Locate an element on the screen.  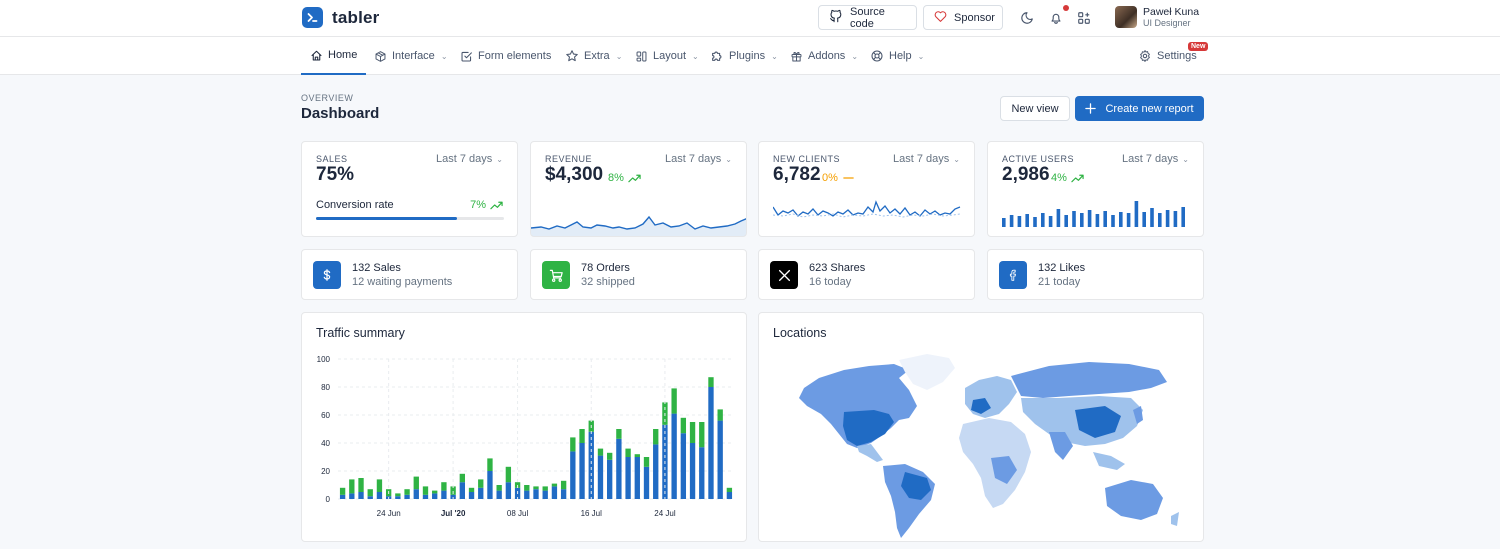
nav-item-interface: Interface ⌄ is located at coordinates (411, 56).